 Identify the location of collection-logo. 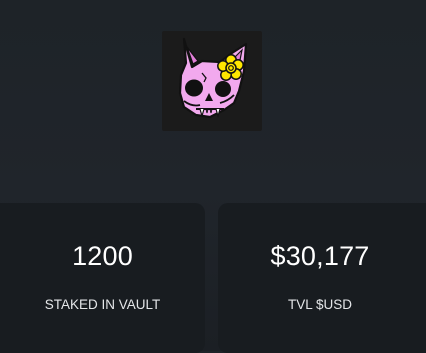
(212, 81).